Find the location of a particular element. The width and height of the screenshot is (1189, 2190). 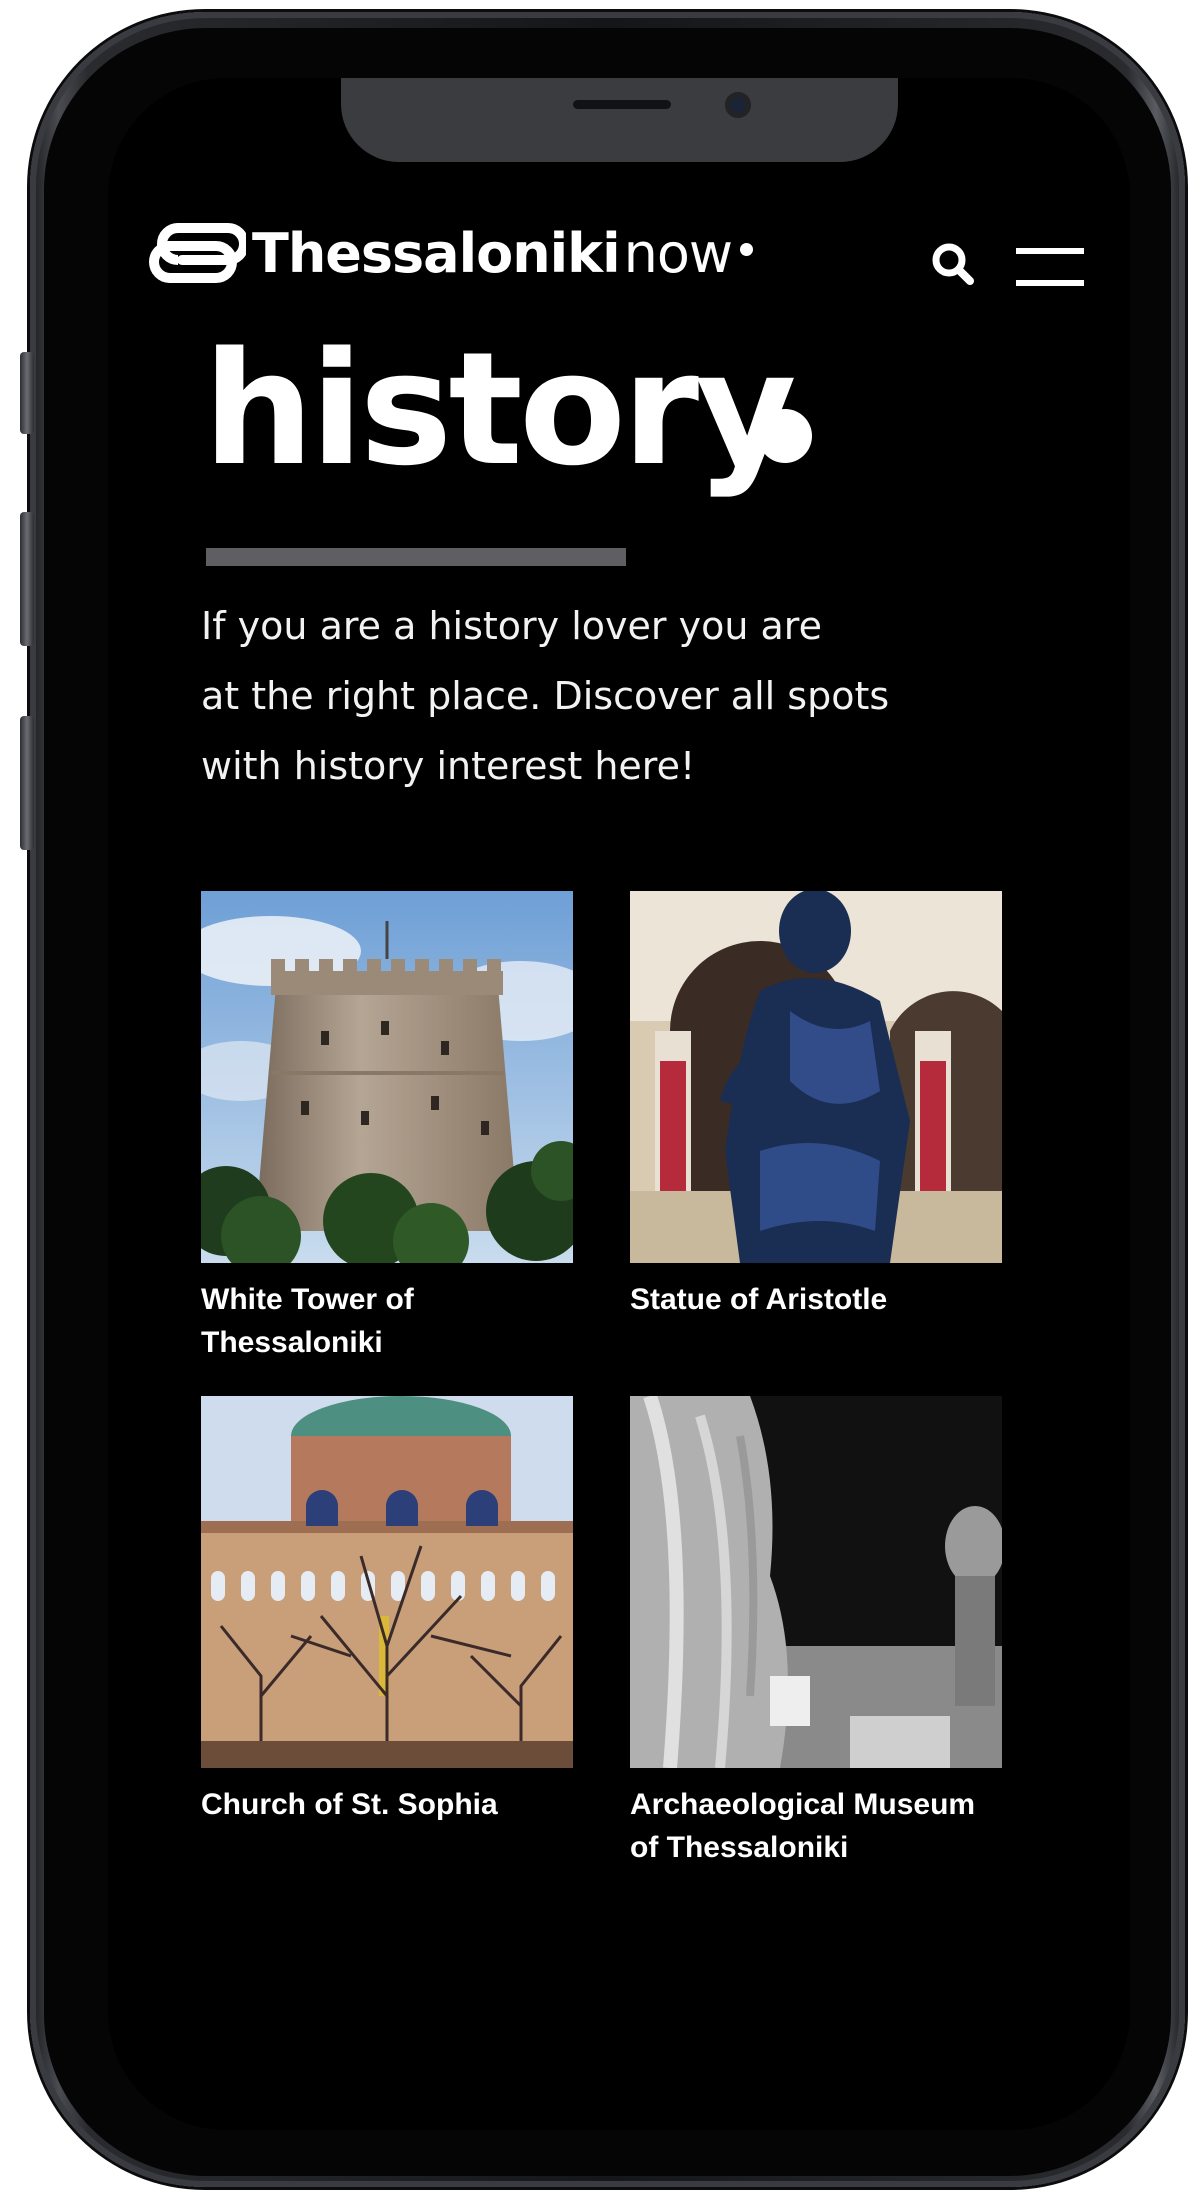

intro-line: at the right place. Discover all spots is located at coordinates (545, 696).